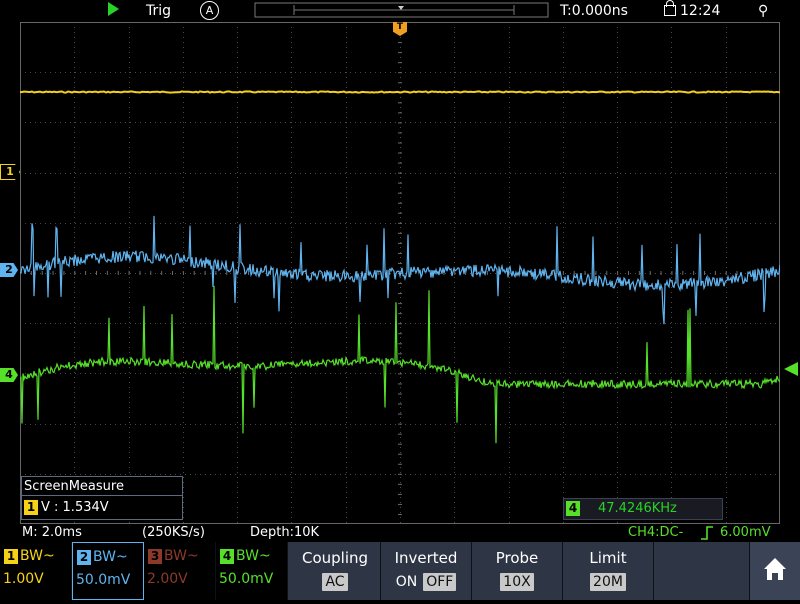  What do you see at coordinates (167, 579) in the screenshot?
I see `ch3-scale: 2.00V` at bounding box center [167, 579].